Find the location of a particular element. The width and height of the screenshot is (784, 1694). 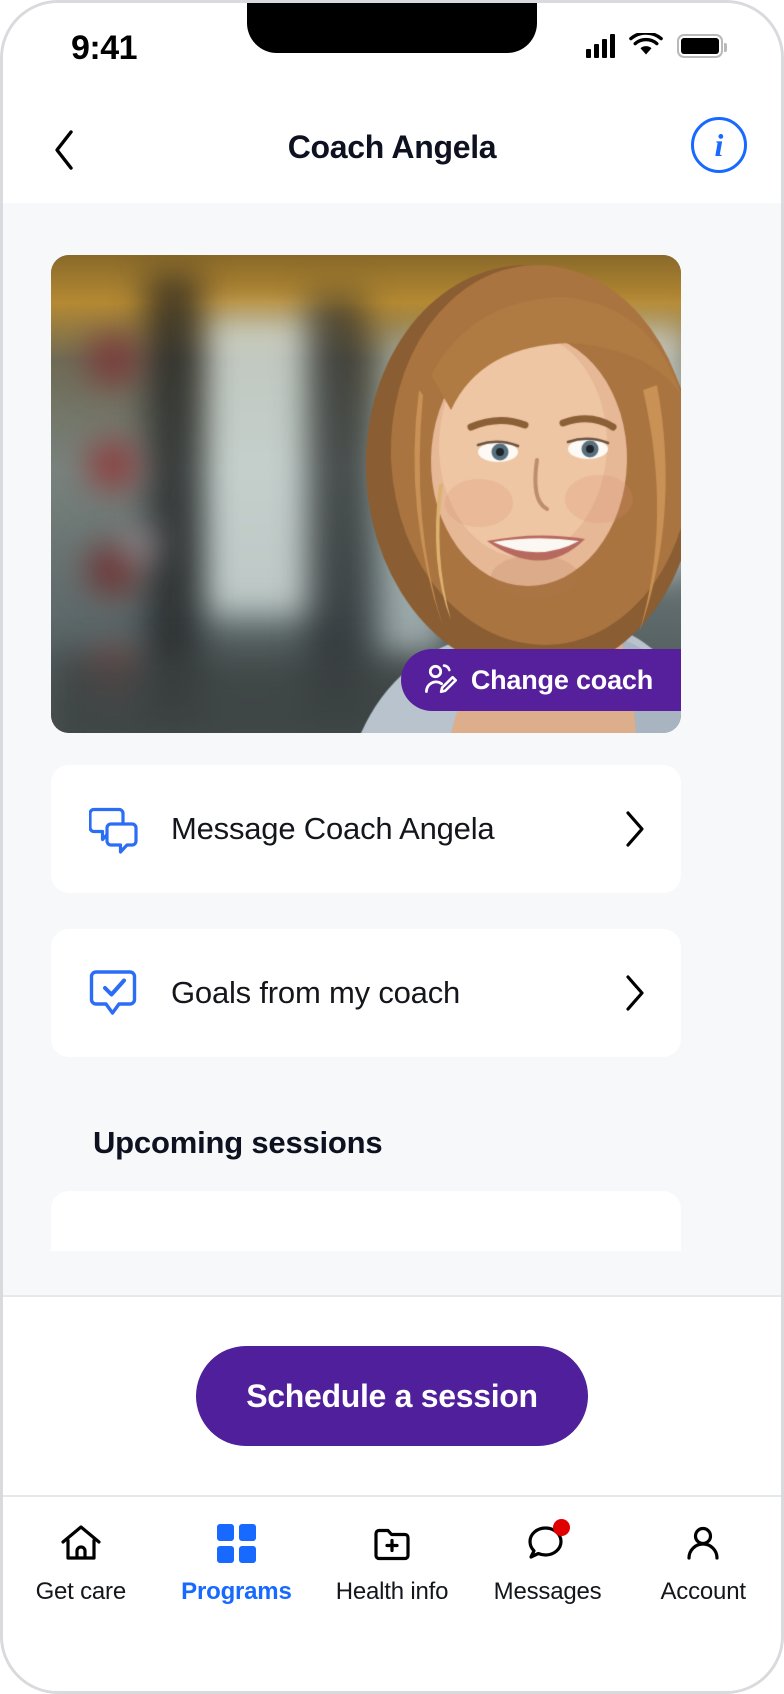

tab-label-messages: Messages is located at coordinates (547, 1591).